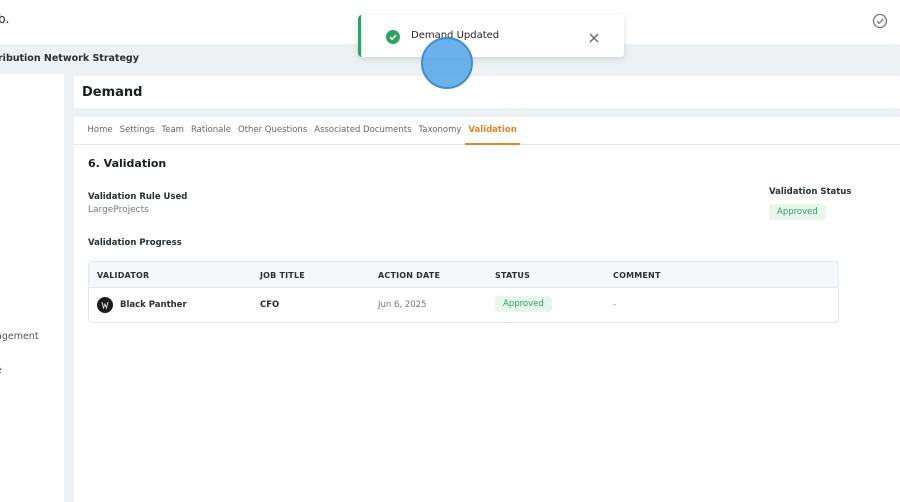 The height and width of the screenshot is (502, 900). I want to click on close-icon, so click(594, 36).